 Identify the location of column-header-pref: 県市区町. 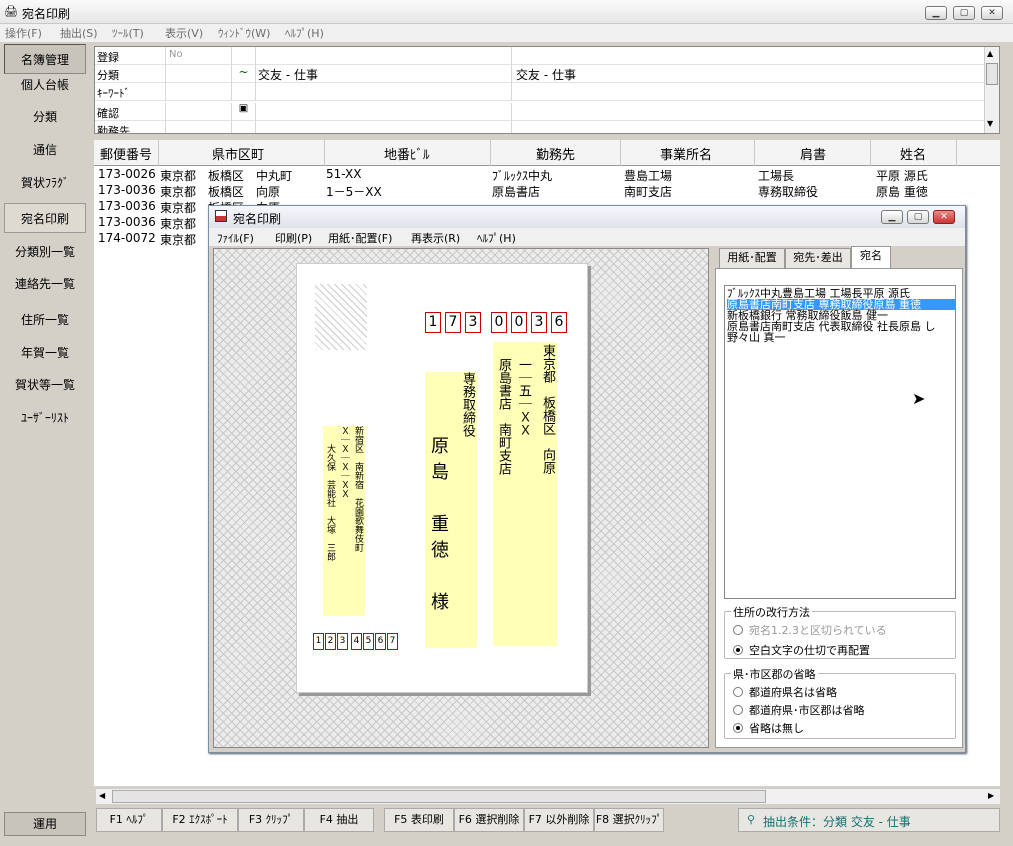
(238, 153).